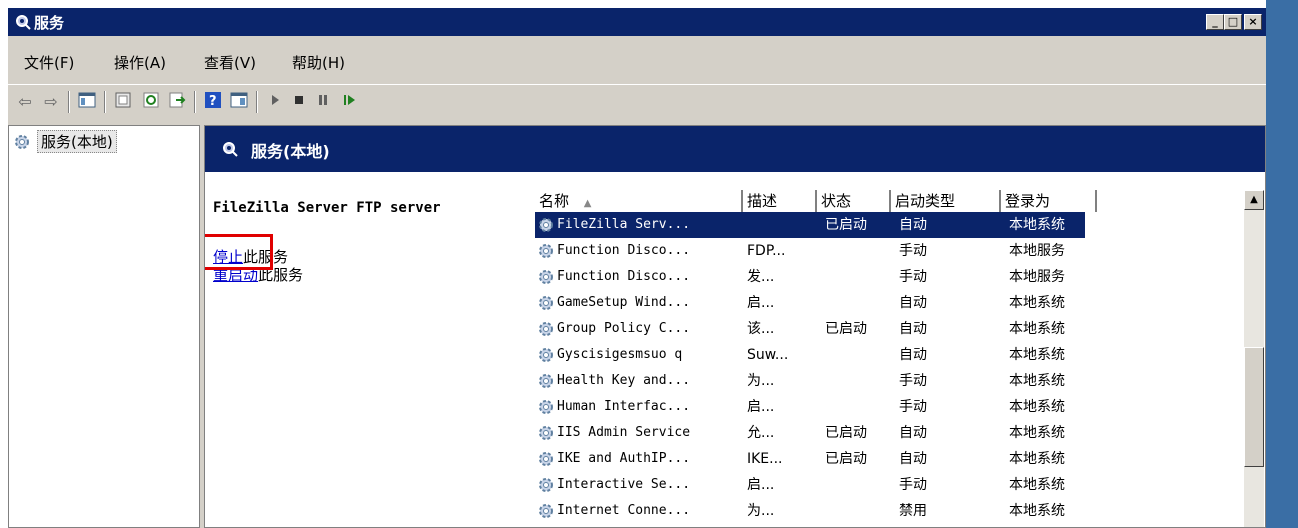 The width and height of the screenshot is (1298, 528). Describe the element at coordinates (780, 201) in the screenshot. I see `column-header-description: 描述` at that location.